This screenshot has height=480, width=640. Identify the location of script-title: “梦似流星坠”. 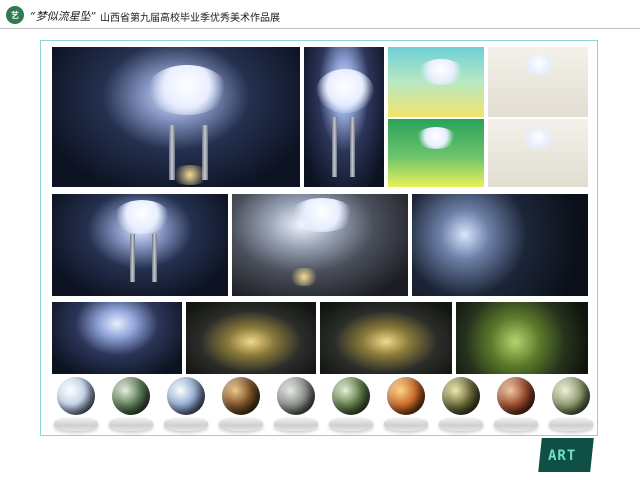
(63, 16).